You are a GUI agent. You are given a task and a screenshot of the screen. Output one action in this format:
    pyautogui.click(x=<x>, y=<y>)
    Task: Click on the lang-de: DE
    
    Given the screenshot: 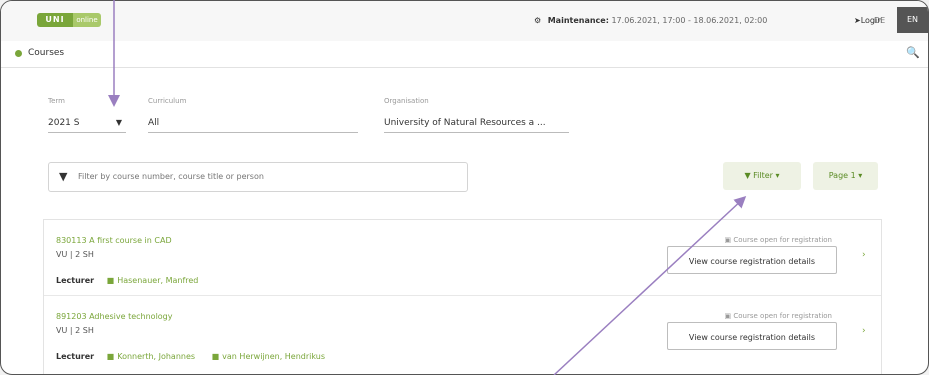 What is the action you would take?
    pyautogui.click(x=879, y=20)
    